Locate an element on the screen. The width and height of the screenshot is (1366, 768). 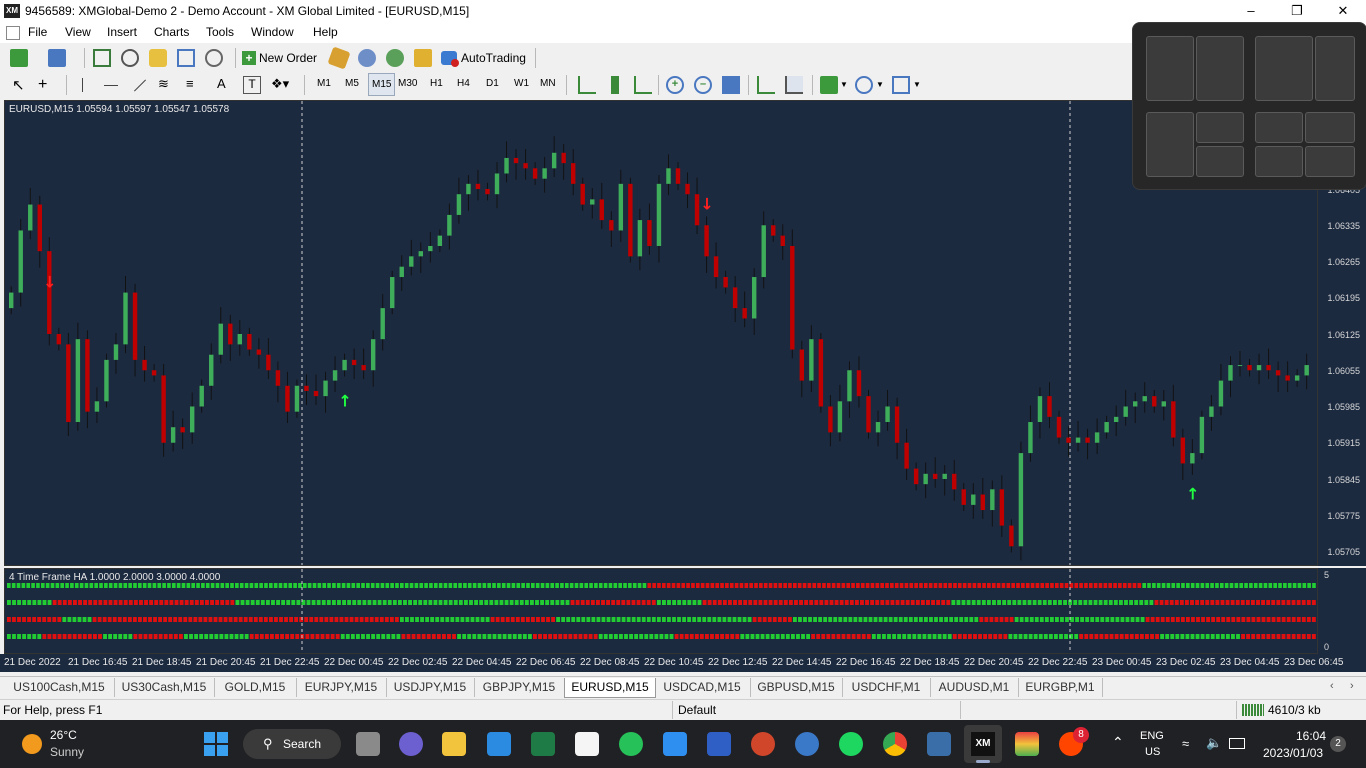
menu-charts: Charts is located at coordinates (171, 32).